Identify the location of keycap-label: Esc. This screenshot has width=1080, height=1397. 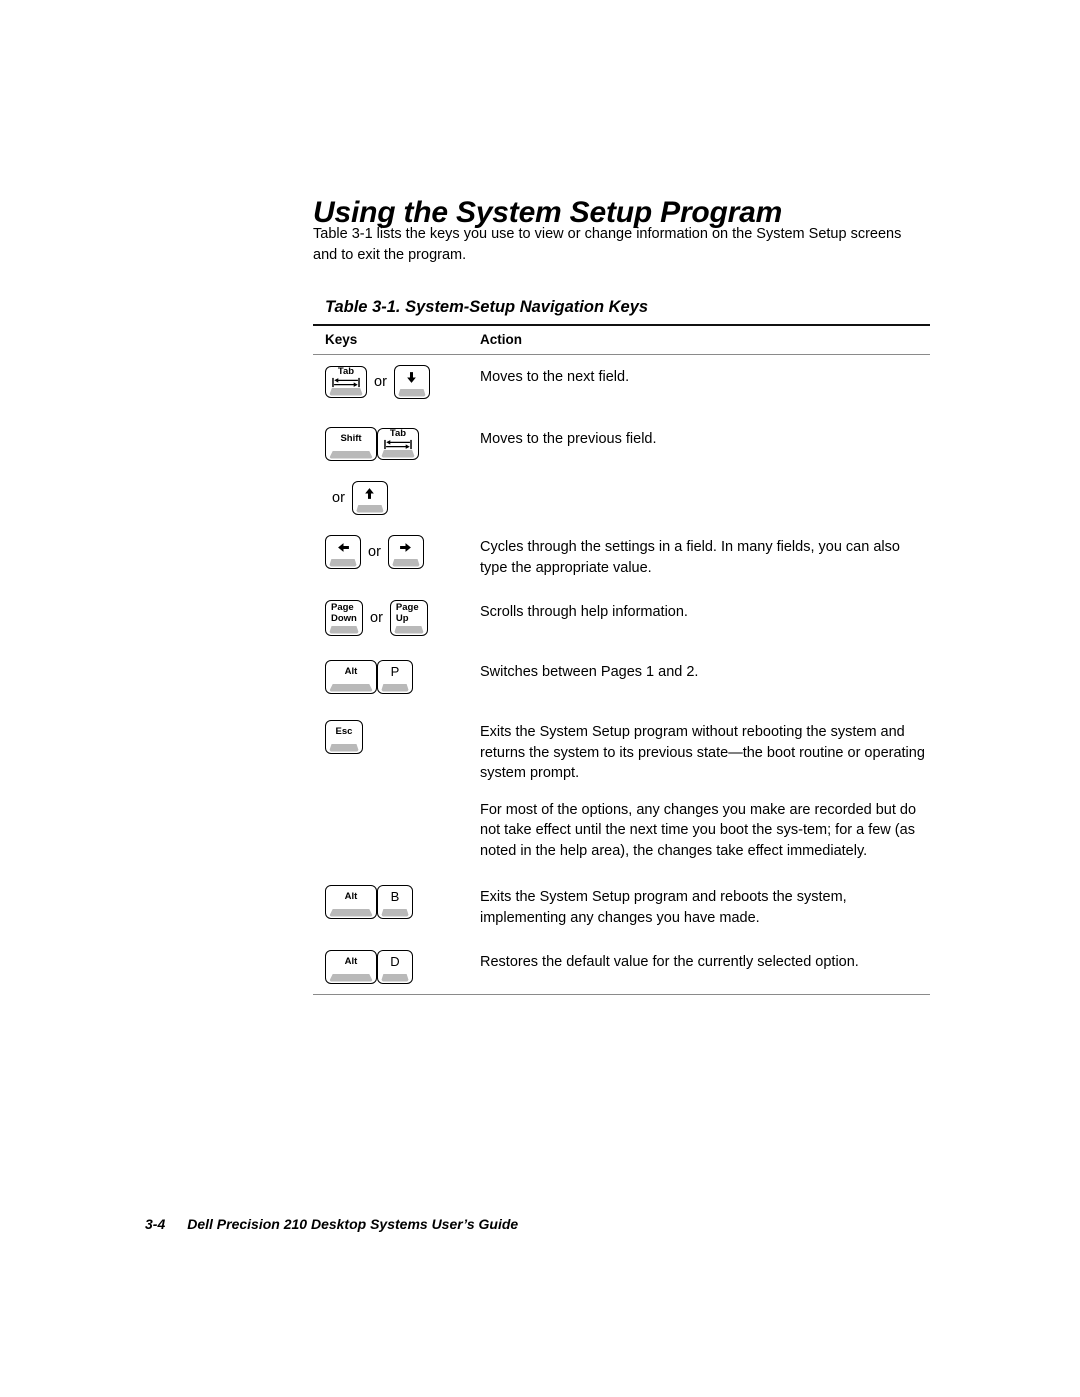
(344, 731).